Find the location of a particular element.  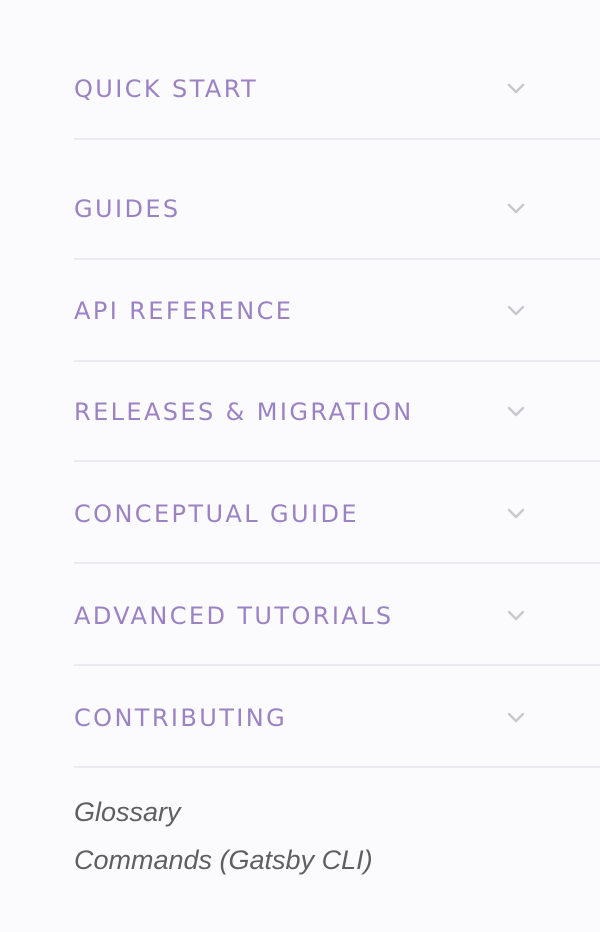

nav-section-label: QUICK START is located at coordinates (166, 89).